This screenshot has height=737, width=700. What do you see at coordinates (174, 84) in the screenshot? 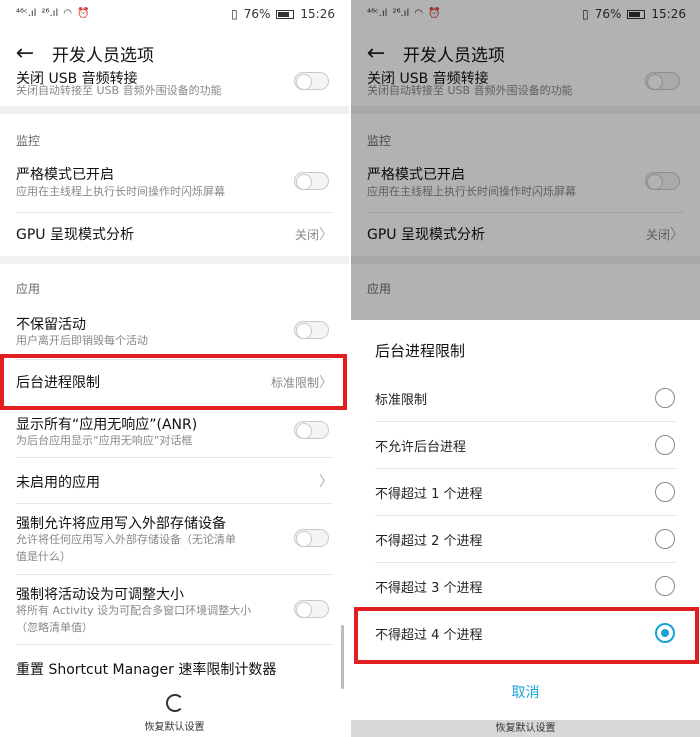
I see `usb-audio-row: 关闭 USB 音频转接 关闭自动转接至 USB 音频外围设备的功能` at bounding box center [174, 84].